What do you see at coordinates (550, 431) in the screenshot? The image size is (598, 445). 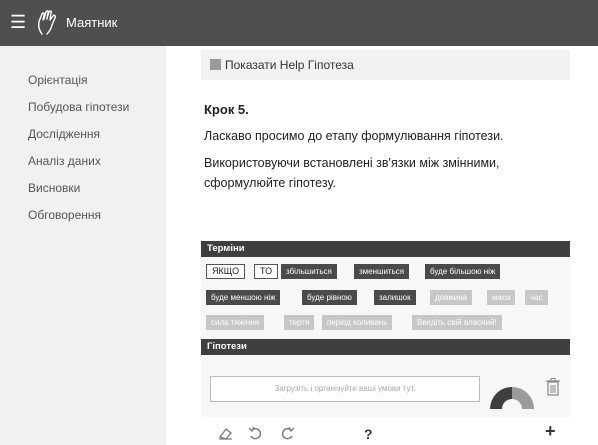 I see `add-icon: +` at bounding box center [550, 431].